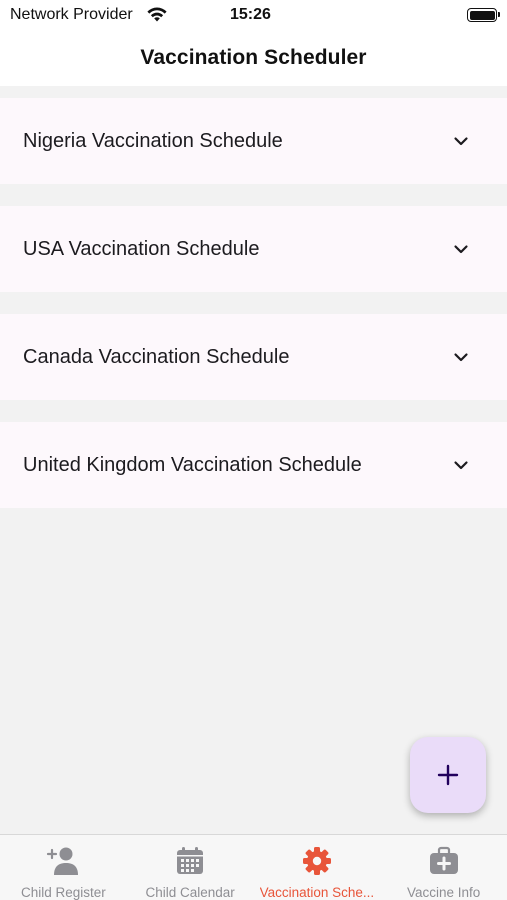 Image resolution: width=507 pixels, height=900 pixels. I want to click on status-bar: Network Provider 15:26, so click(253, 15).